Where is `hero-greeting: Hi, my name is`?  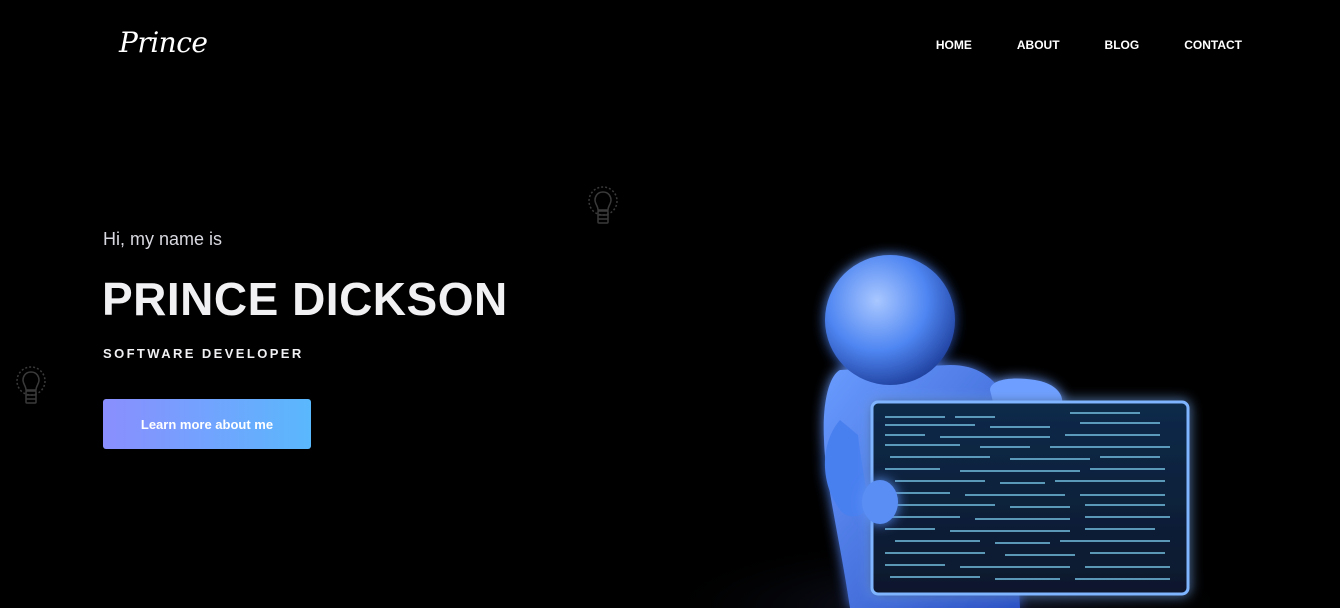
hero-greeting: Hi, my name is is located at coordinates (163, 239).